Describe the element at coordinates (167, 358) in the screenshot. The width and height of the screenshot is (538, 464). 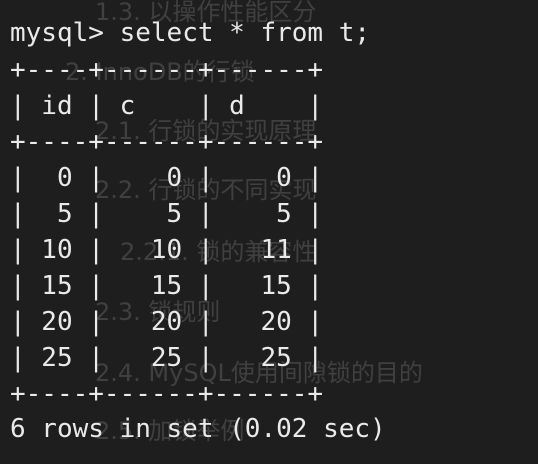
I see `table-row: | 25 | 25 | 25 |` at that location.